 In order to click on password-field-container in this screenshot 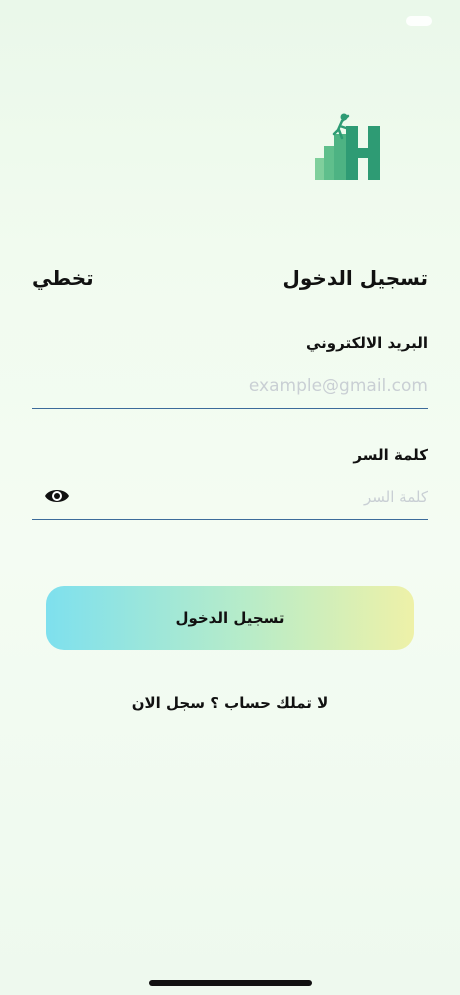, I will do `click(230, 497)`.